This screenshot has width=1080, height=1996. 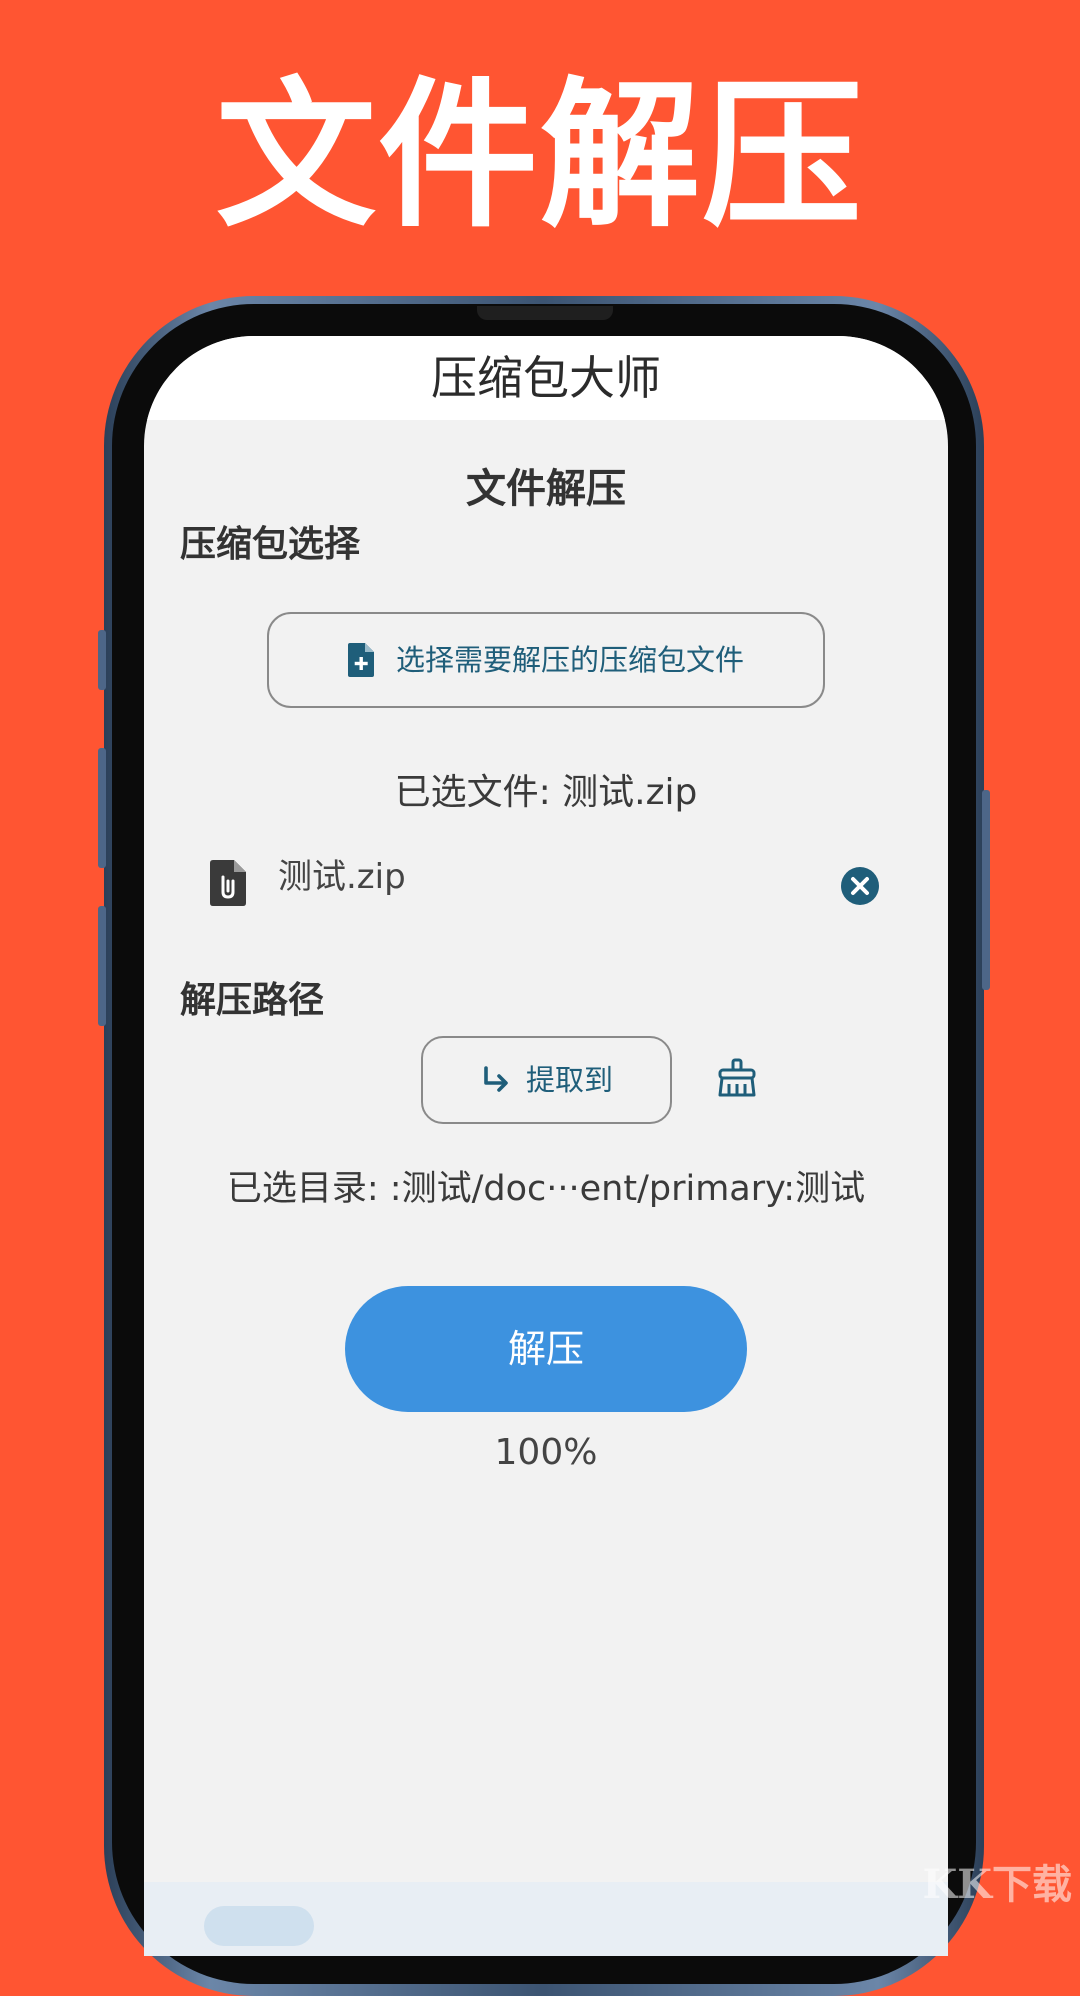 What do you see at coordinates (546, 1189) in the screenshot?
I see `selected-dir-summary: 已选目录: :测试/doc···ent/primary:测试` at bounding box center [546, 1189].